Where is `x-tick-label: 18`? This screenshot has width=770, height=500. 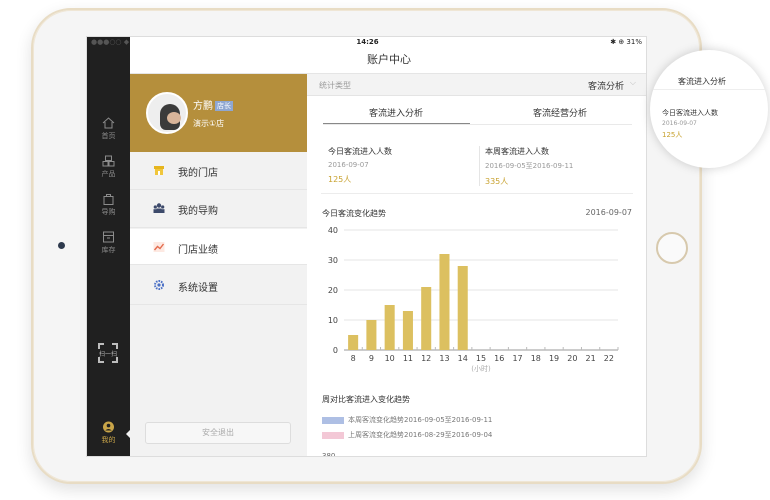 x-tick-label: 18 is located at coordinates (536, 358).